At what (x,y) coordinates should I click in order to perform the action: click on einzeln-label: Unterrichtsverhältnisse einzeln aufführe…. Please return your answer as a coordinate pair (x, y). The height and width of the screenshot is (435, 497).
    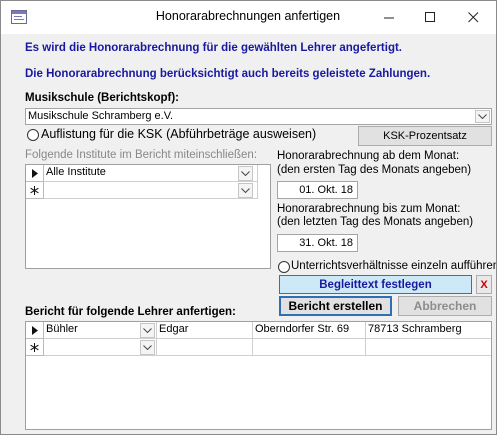
    Looking at the image, I should click on (394, 266).